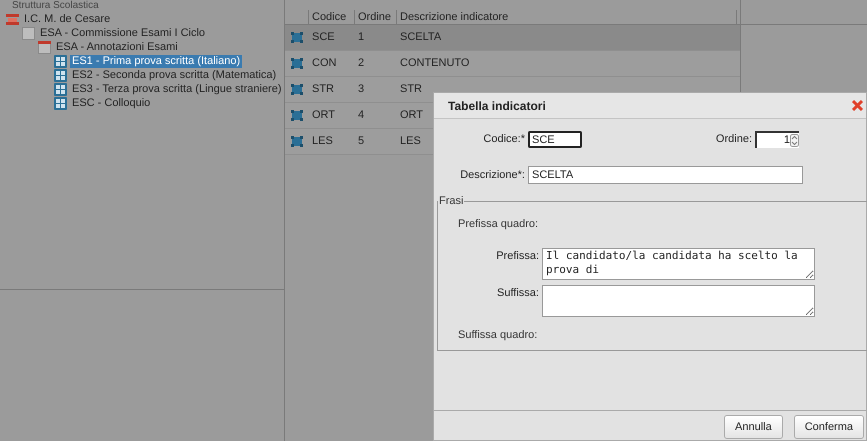 The width and height of the screenshot is (867, 441). Describe the element at coordinates (117, 47) in the screenshot. I see `tree-item: ESA - Annotazioni Esami` at that location.